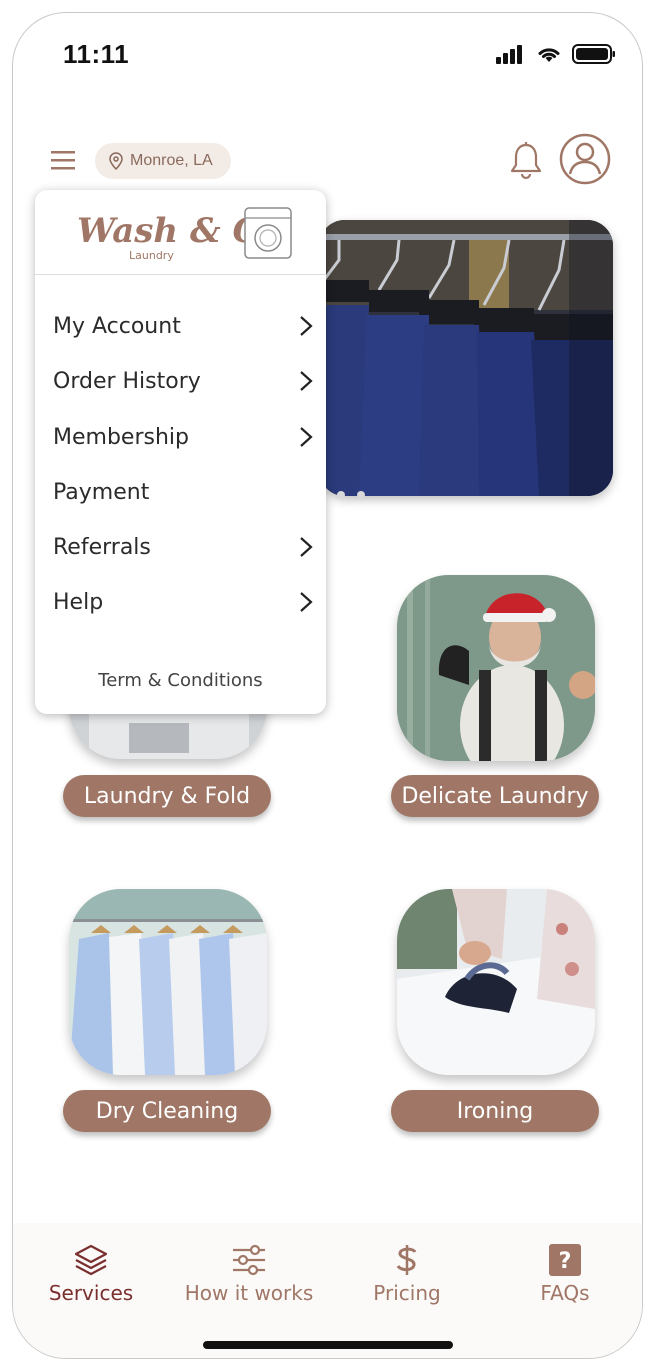 Image resolution: width=651 pixels, height=1365 pixels. What do you see at coordinates (183, 547) in the screenshot?
I see `menu-item-referrals: Referrals` at bounding box center [183, 547].